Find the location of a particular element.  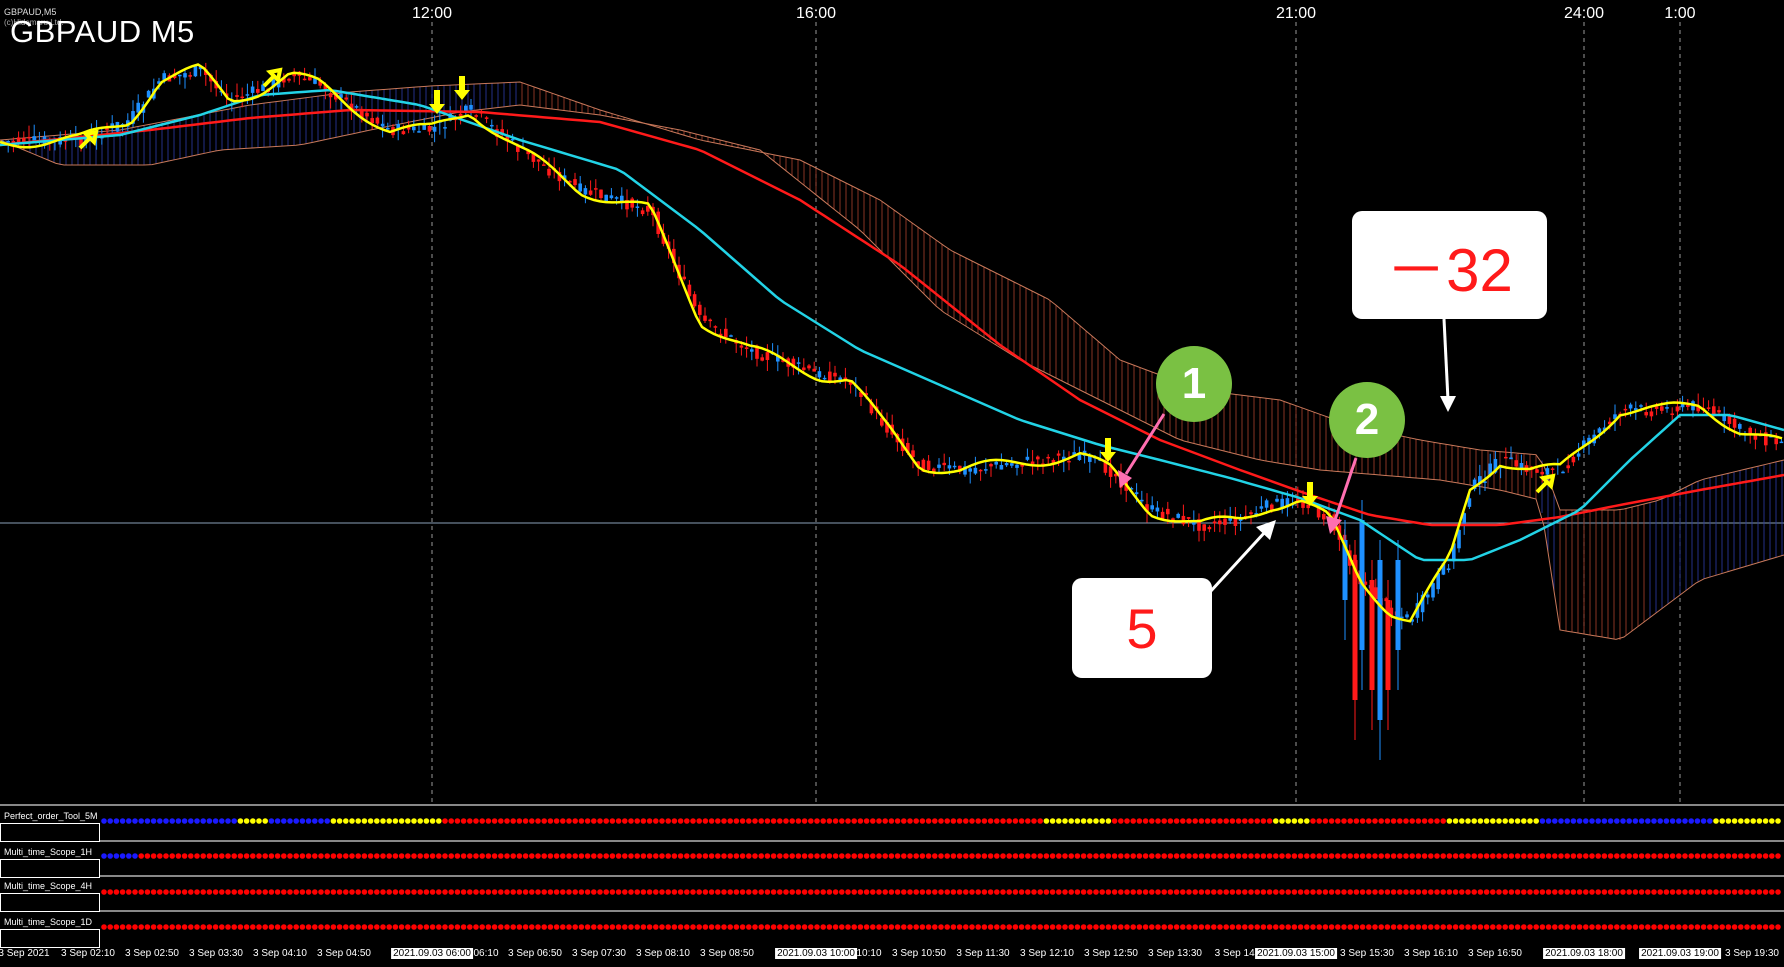

indicator-box-1h is located at coordinates (50, 868).